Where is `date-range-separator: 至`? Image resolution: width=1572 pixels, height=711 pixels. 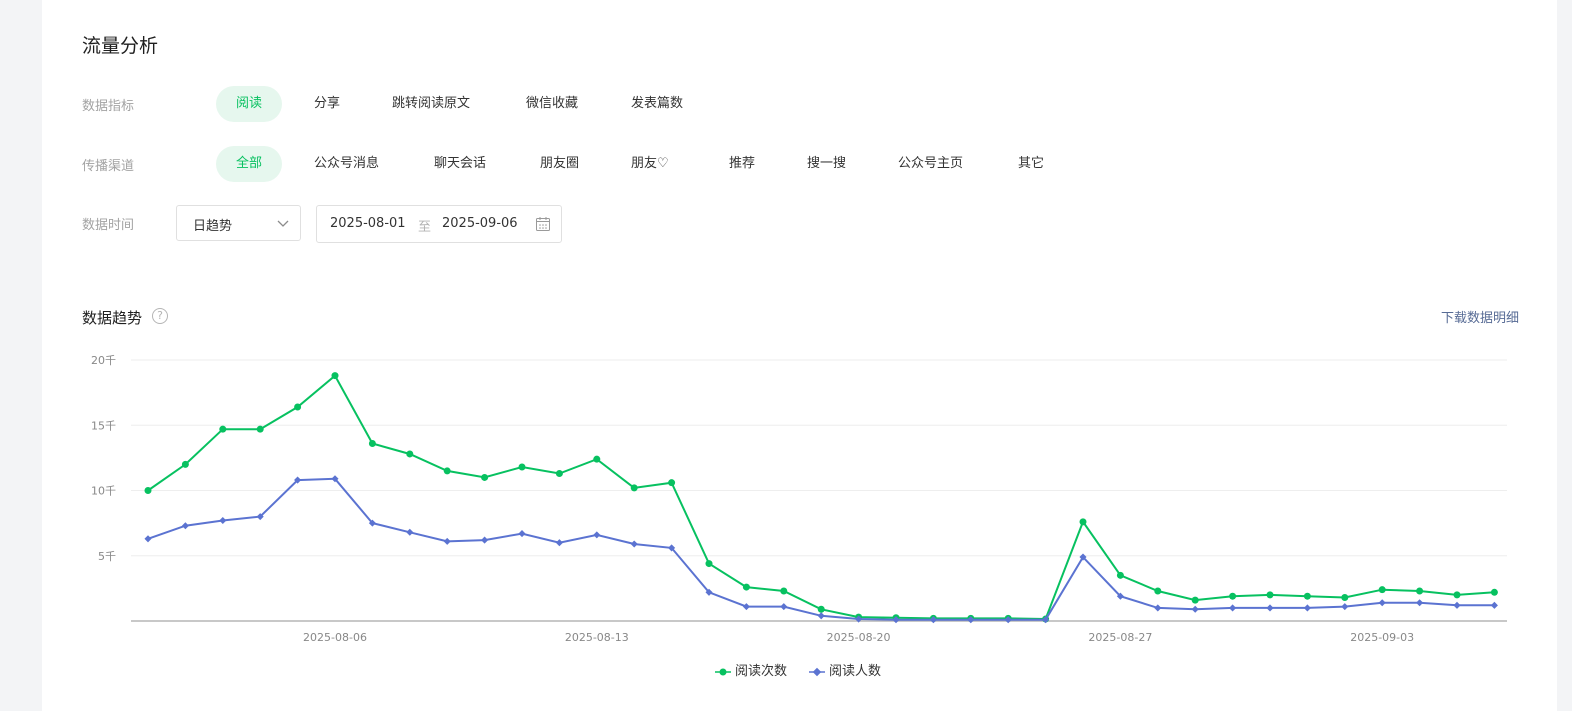
date-range-separator: 至 is located at coordinates (425, 227).